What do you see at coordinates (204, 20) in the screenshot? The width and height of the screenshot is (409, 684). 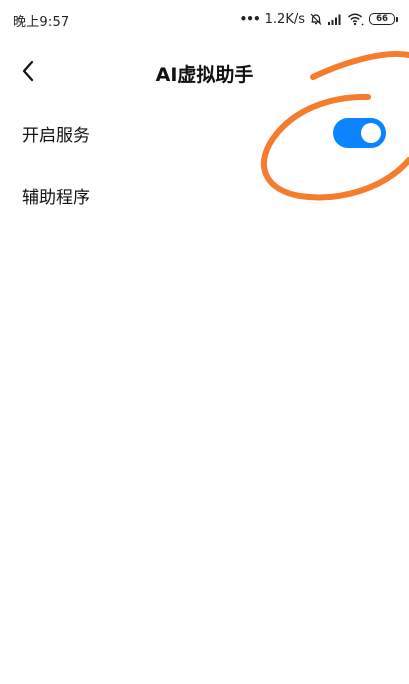 I see `status-bar: 晚上9:57 ••• 1.2K/s 66` at bounding box center [204, 20].